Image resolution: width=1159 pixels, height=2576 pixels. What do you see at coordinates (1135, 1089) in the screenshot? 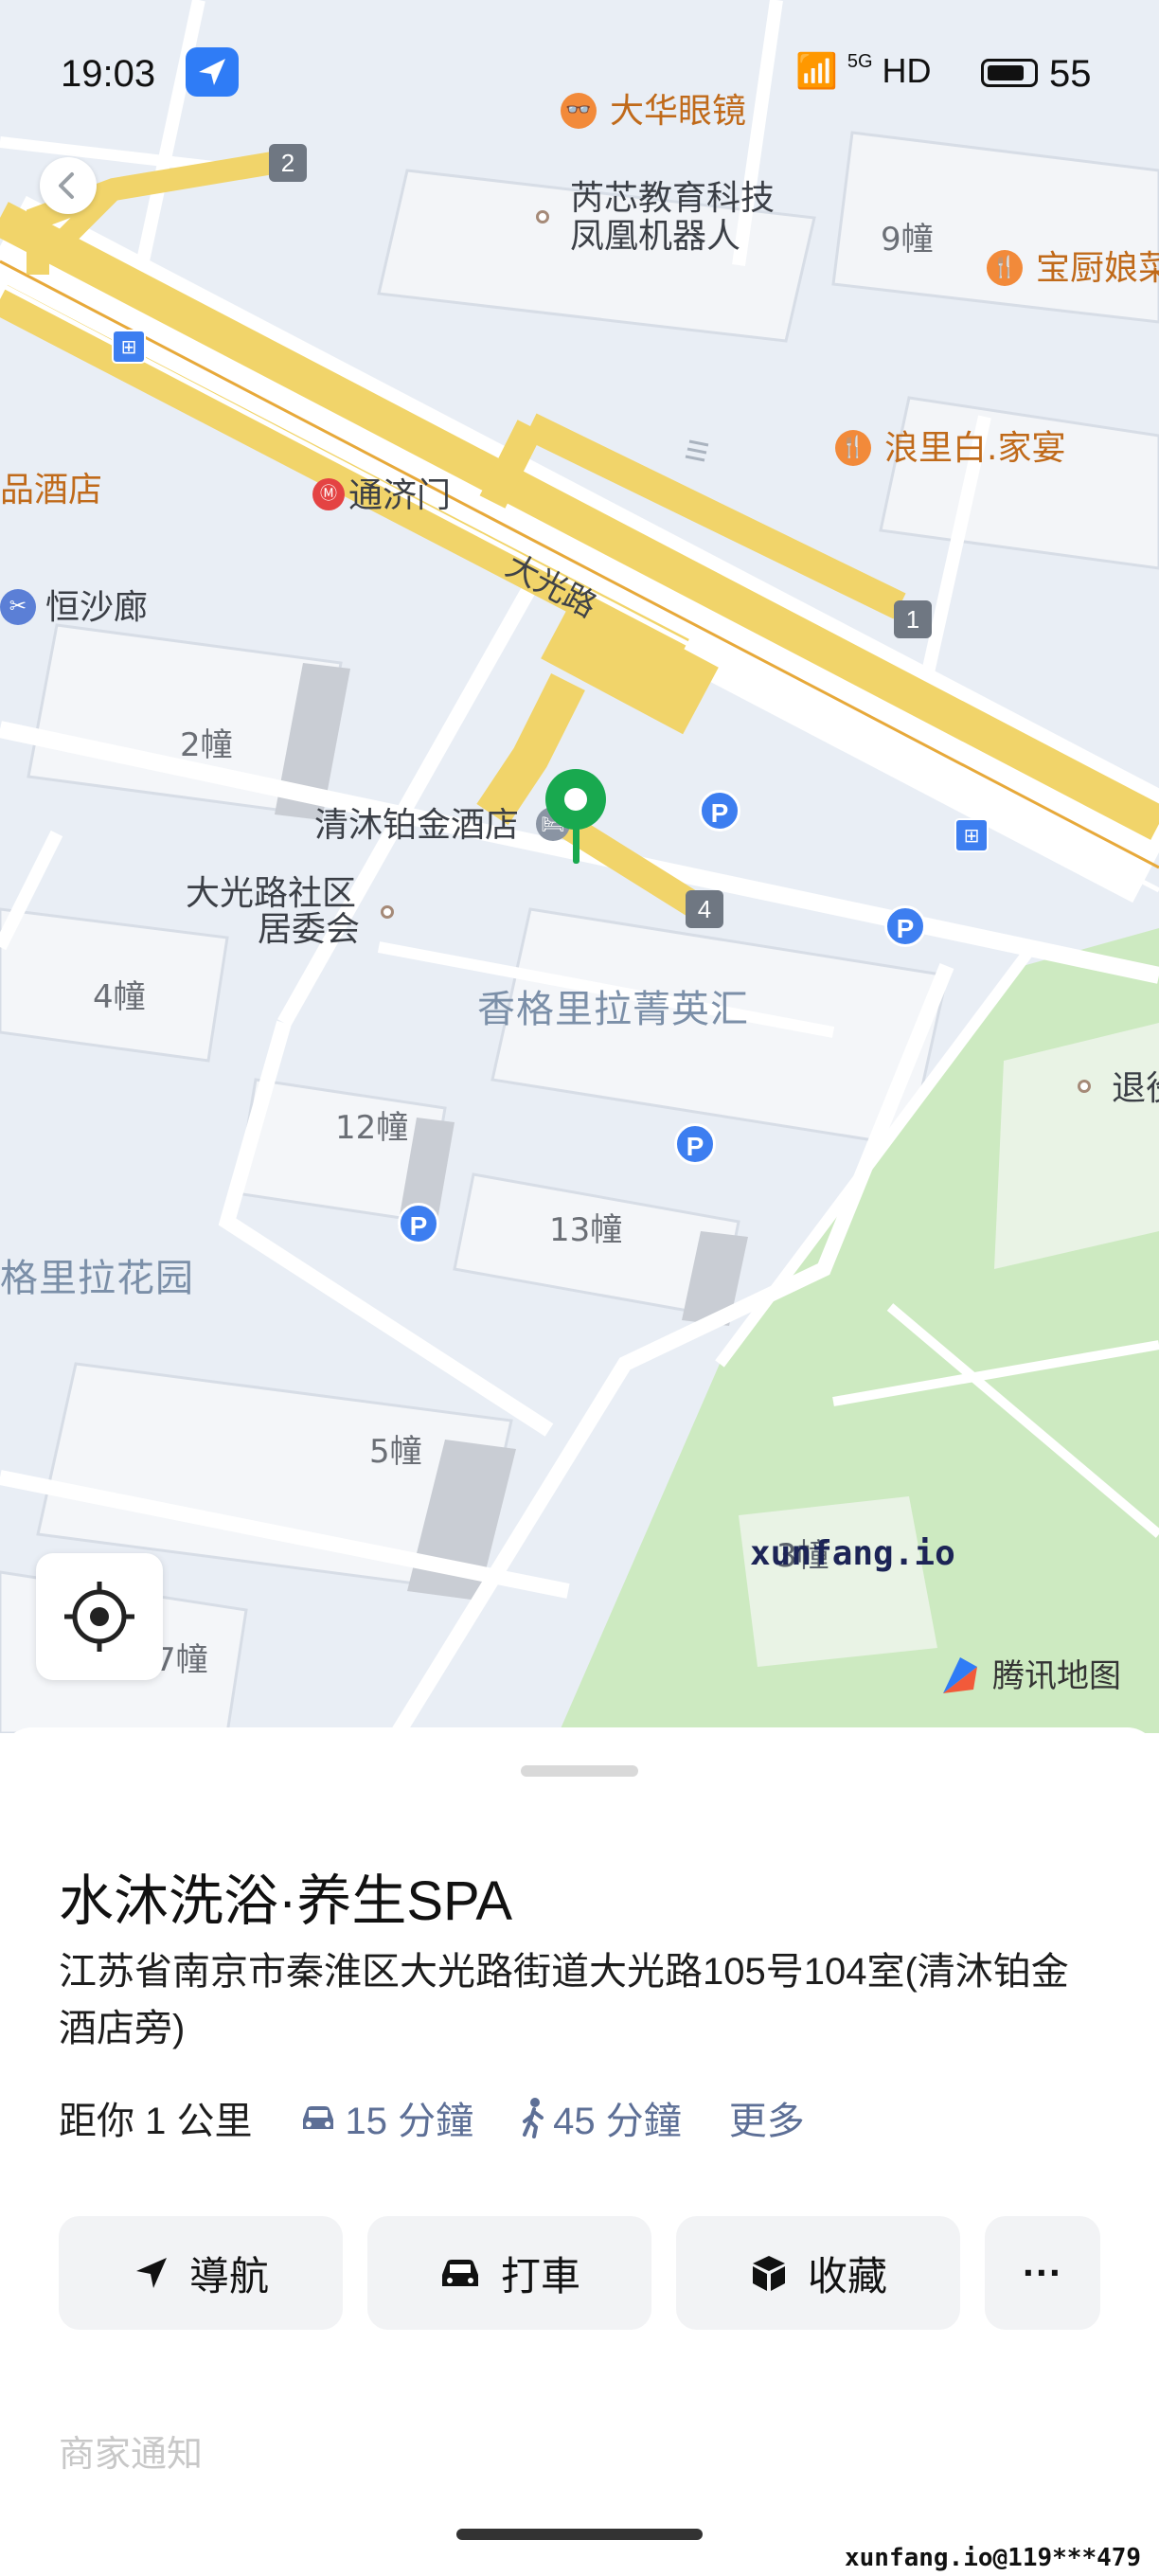
I see `poi-tui: 退役` at bounding box center [1135, 1089].